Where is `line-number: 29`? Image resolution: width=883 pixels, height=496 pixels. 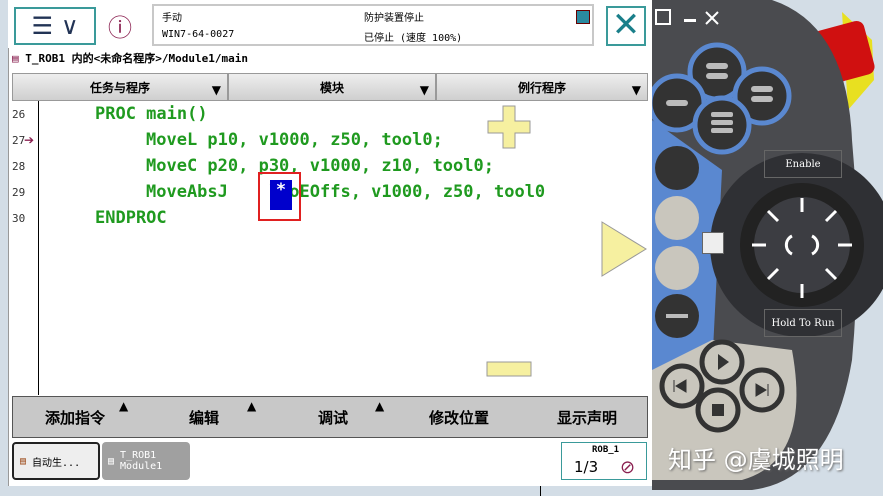 line-number: 29 is located at coordinates (19, 192).